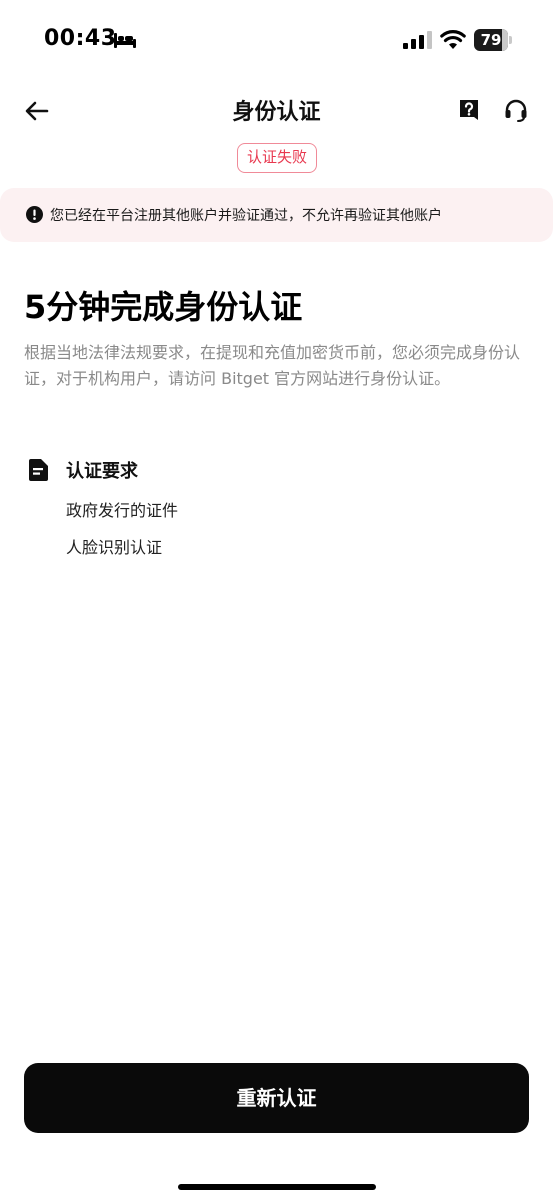 Image resolution: width=553 pixels, height=1200 pixels. I want to click on reverify-button: 重新认证, so click(276, 1098).